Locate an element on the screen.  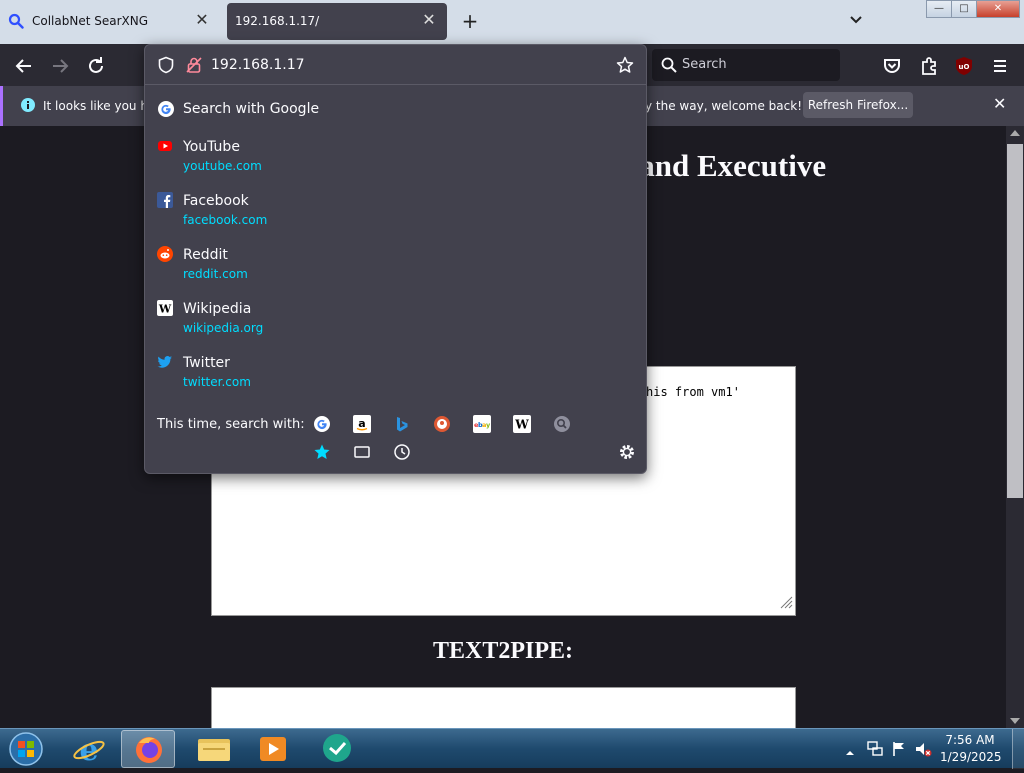
scroll-down-arrow-icon is located at coordinates (1015, 721).